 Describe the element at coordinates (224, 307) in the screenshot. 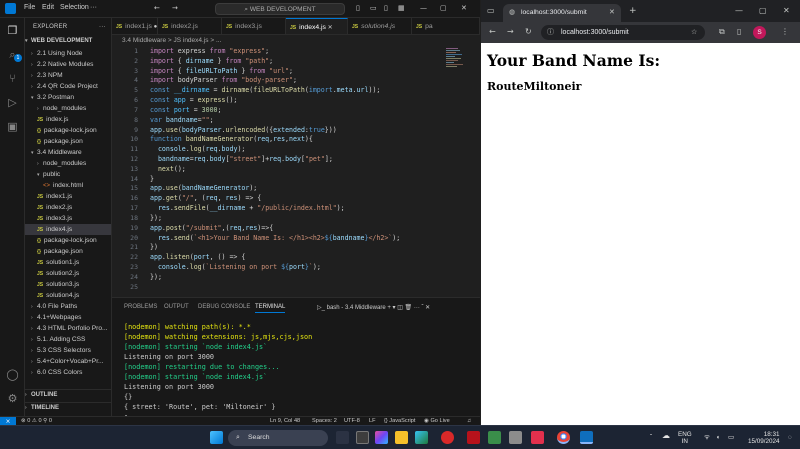

I see `panel-tab-debug-console: DEBUG CONSOLE` at that location.